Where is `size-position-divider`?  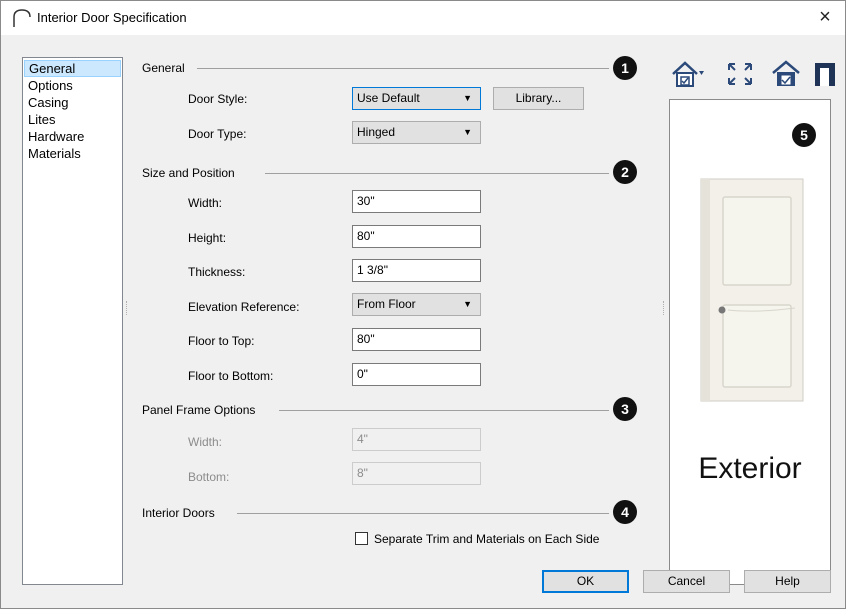 size-position-divider is located at coordinates (437, 173).